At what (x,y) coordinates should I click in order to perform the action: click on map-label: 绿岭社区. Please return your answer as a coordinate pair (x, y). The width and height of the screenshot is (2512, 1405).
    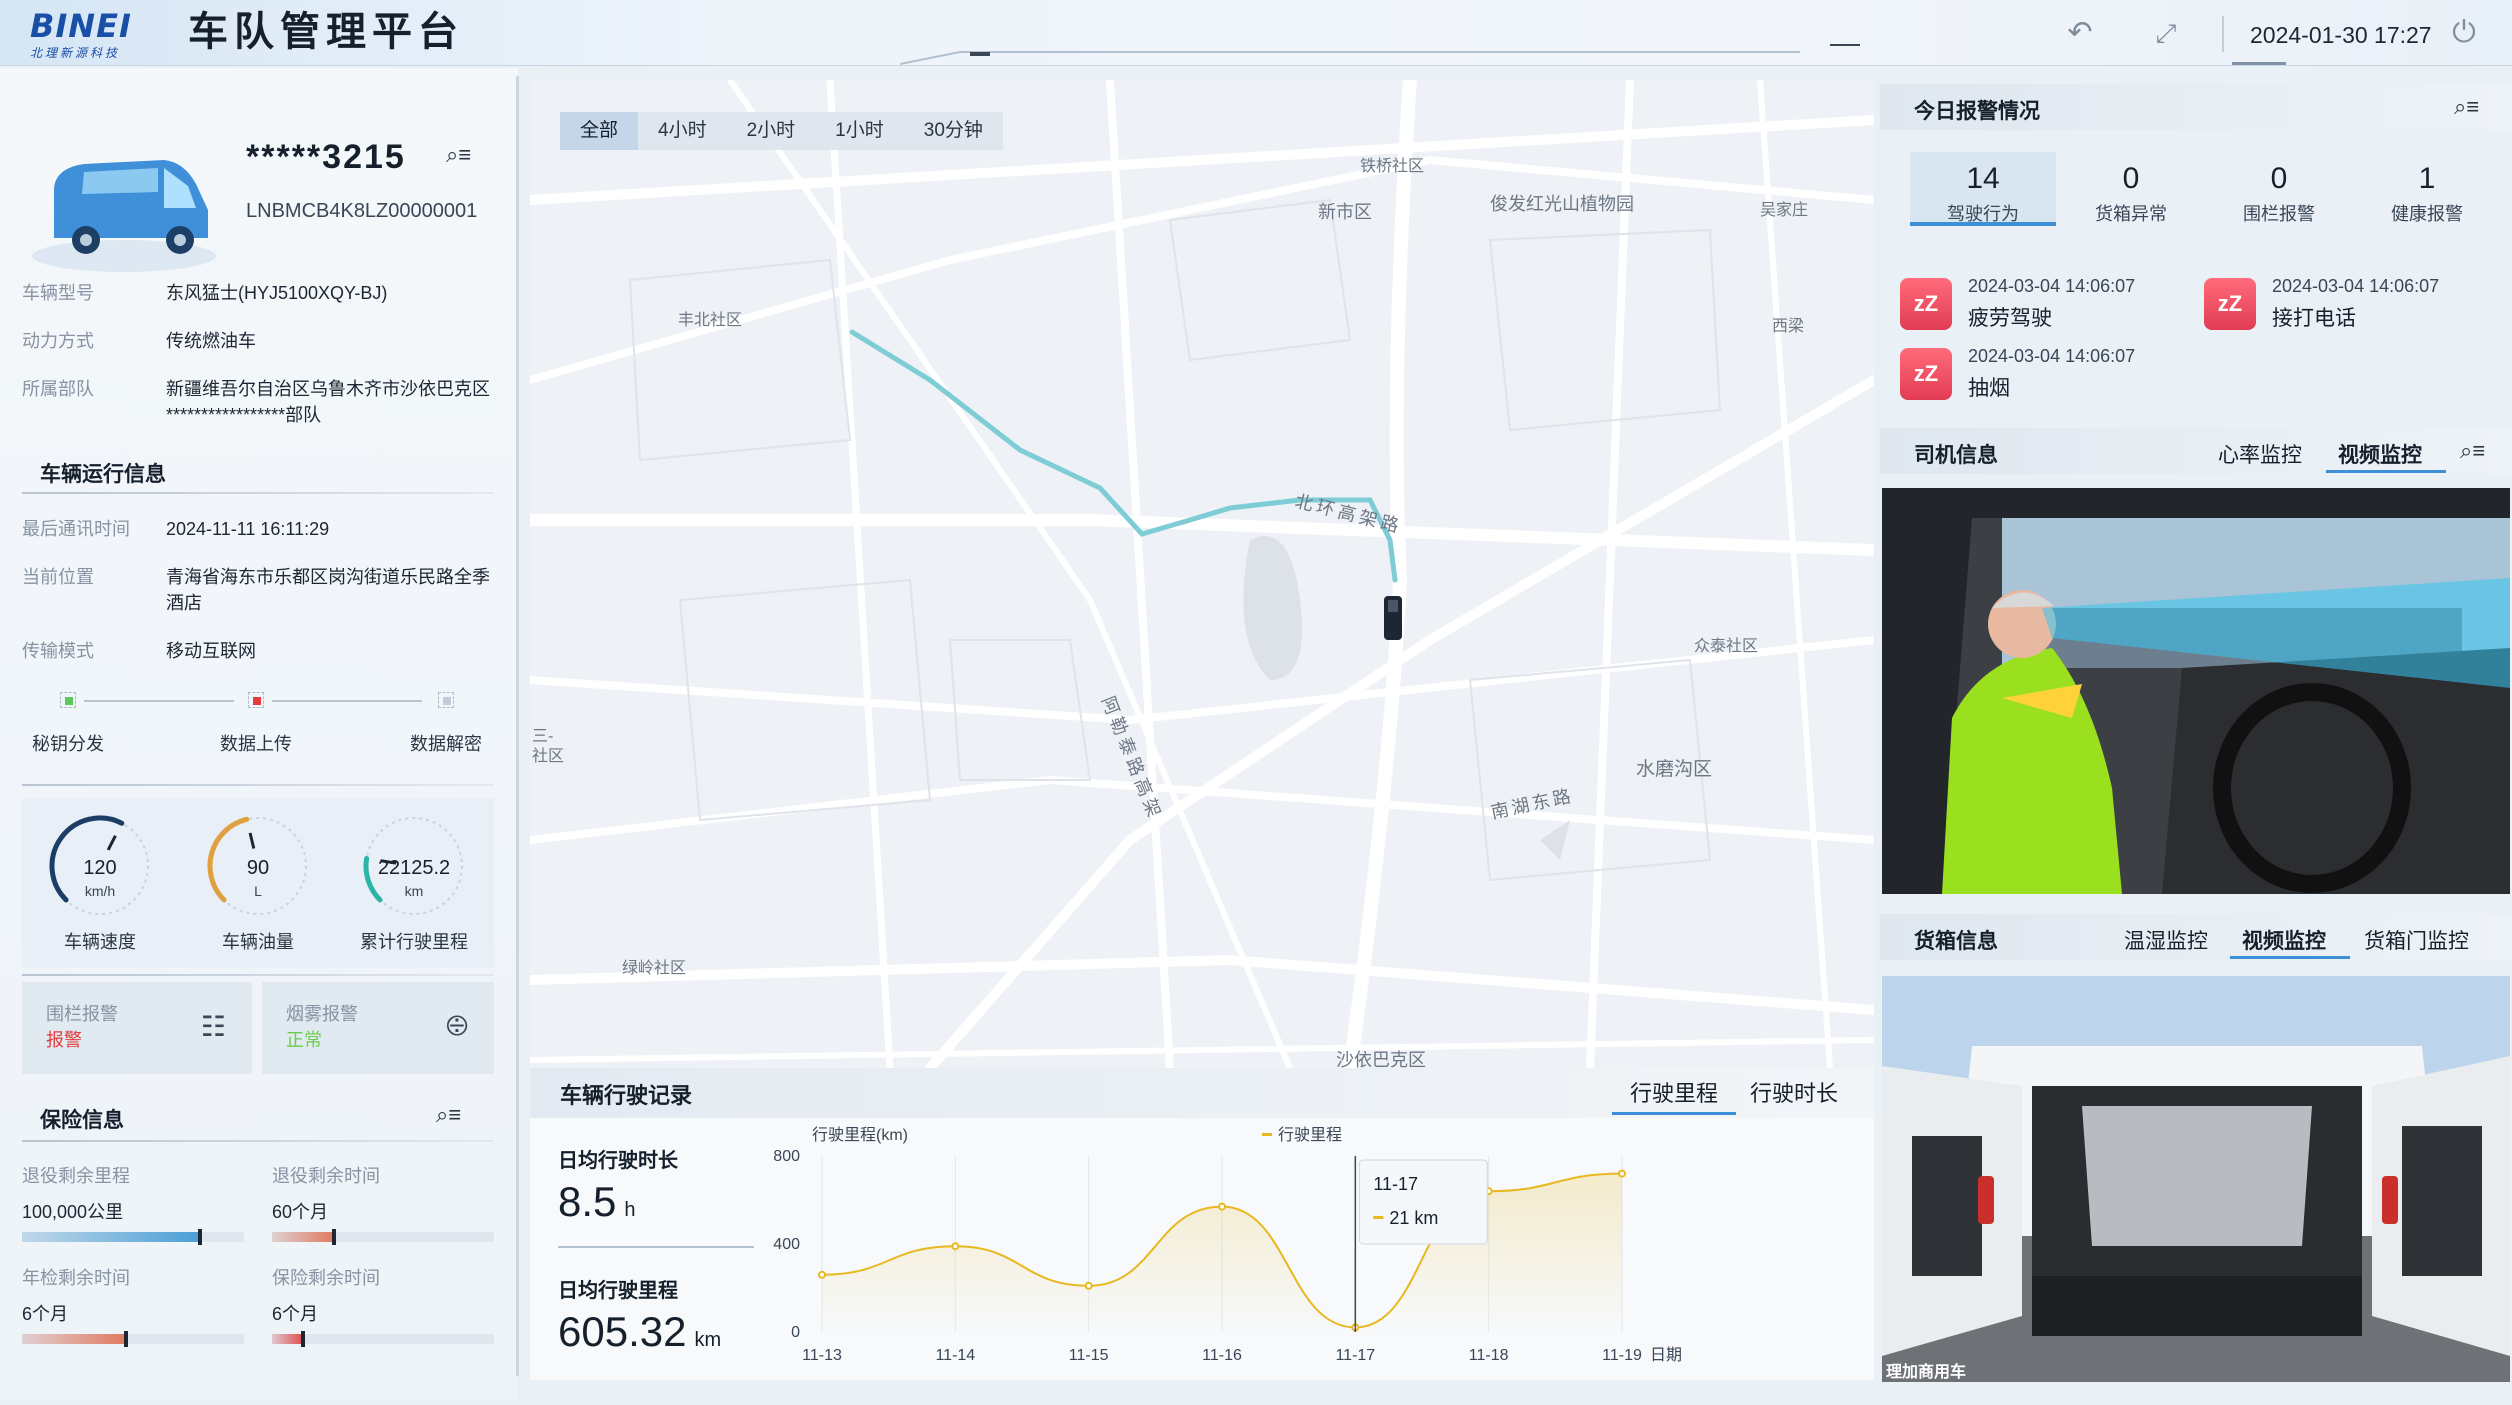
    Looking at the image, I should click on (654, 968).